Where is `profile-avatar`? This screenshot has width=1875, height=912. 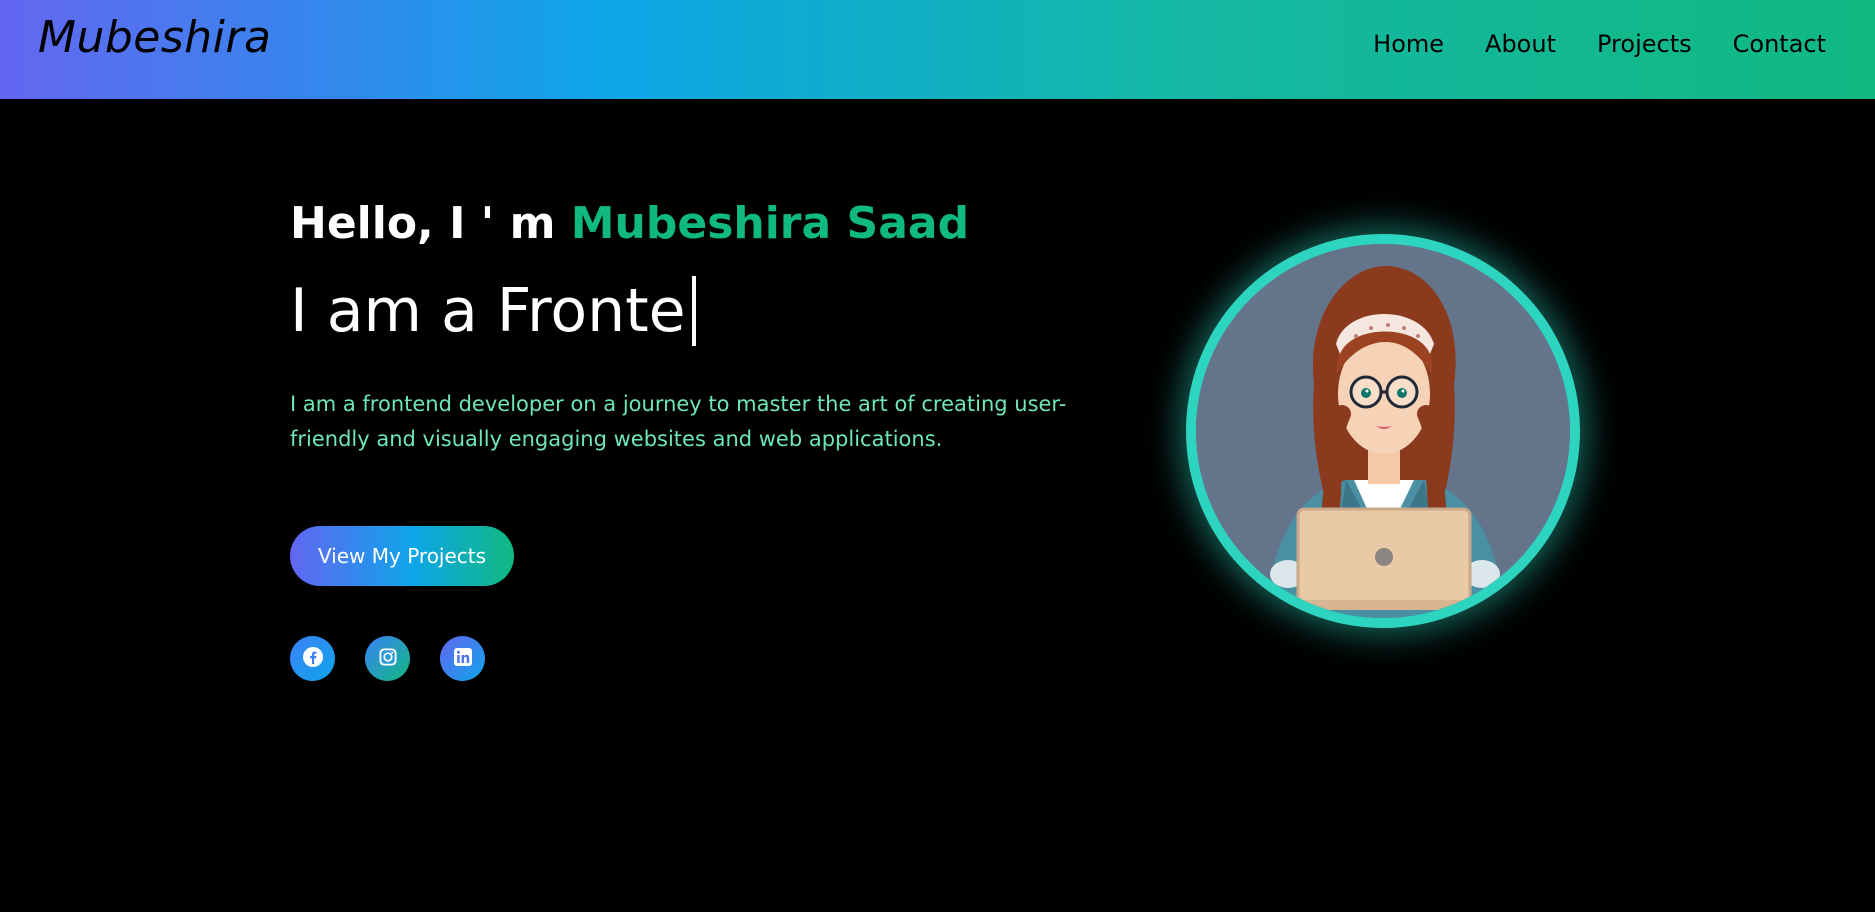 profile-avatar is located at coordinates (1383, 431).